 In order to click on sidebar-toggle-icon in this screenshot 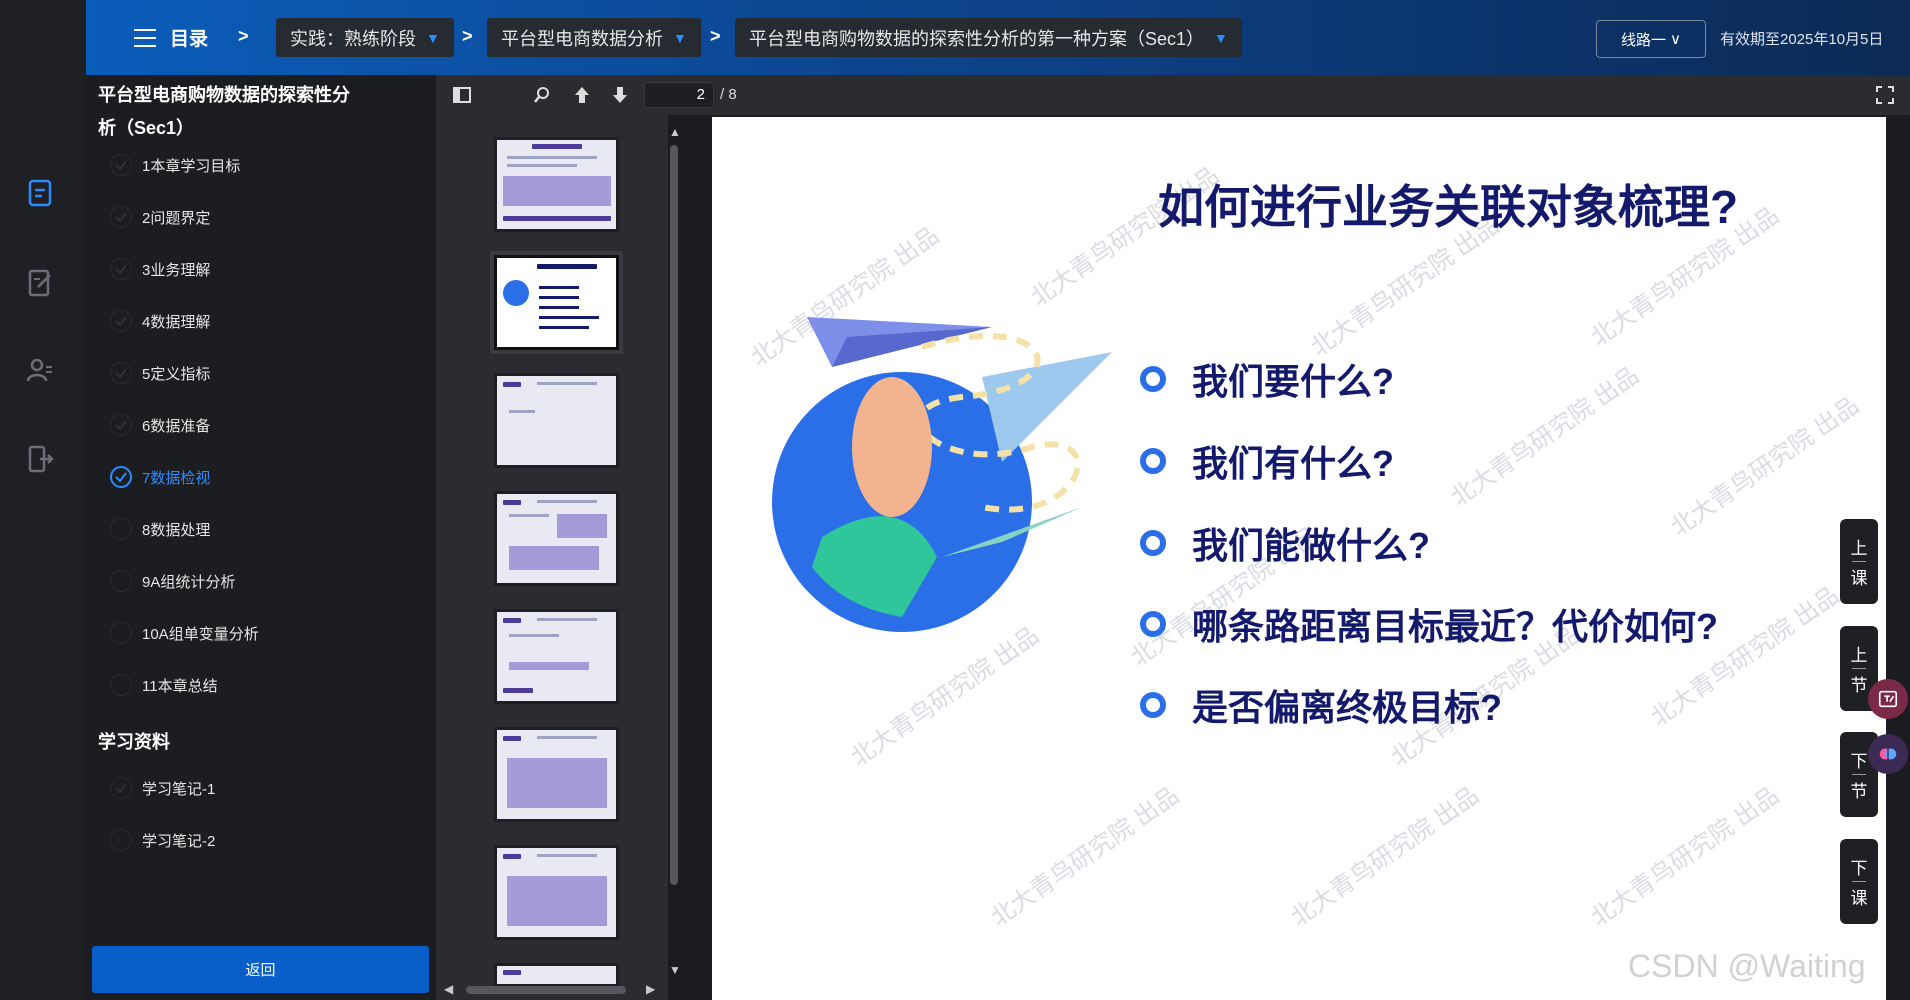, I will do `click(462, 95)`.